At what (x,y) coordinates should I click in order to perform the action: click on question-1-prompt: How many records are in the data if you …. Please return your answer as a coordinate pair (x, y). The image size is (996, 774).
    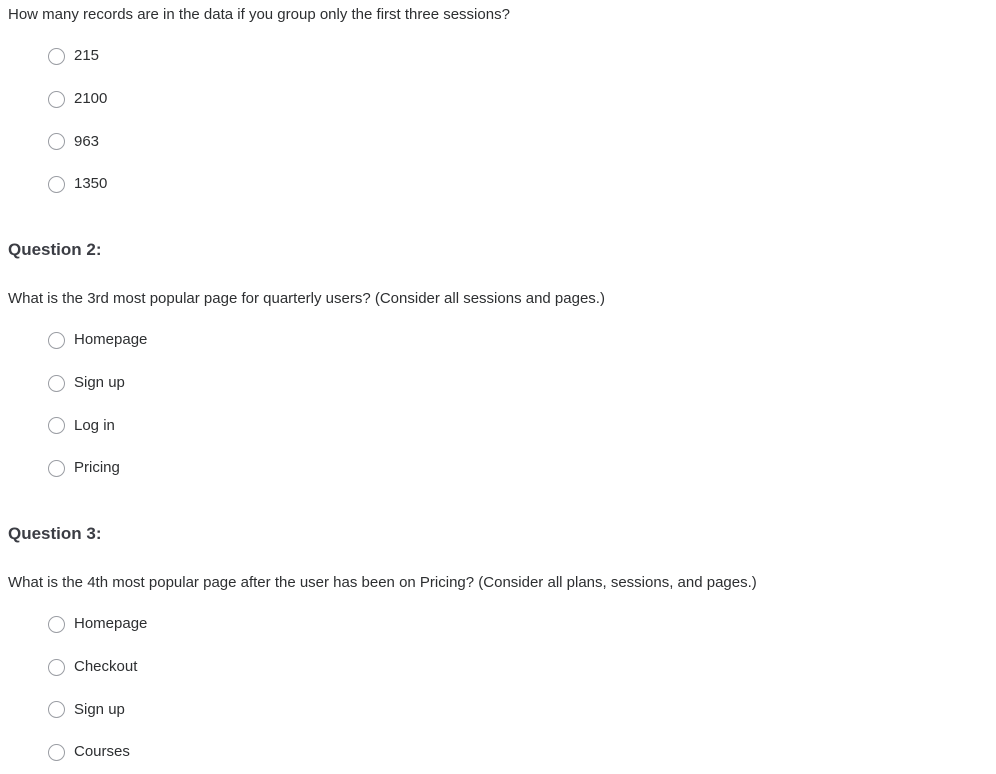
    Looking at the image, I should click on (259, 14).